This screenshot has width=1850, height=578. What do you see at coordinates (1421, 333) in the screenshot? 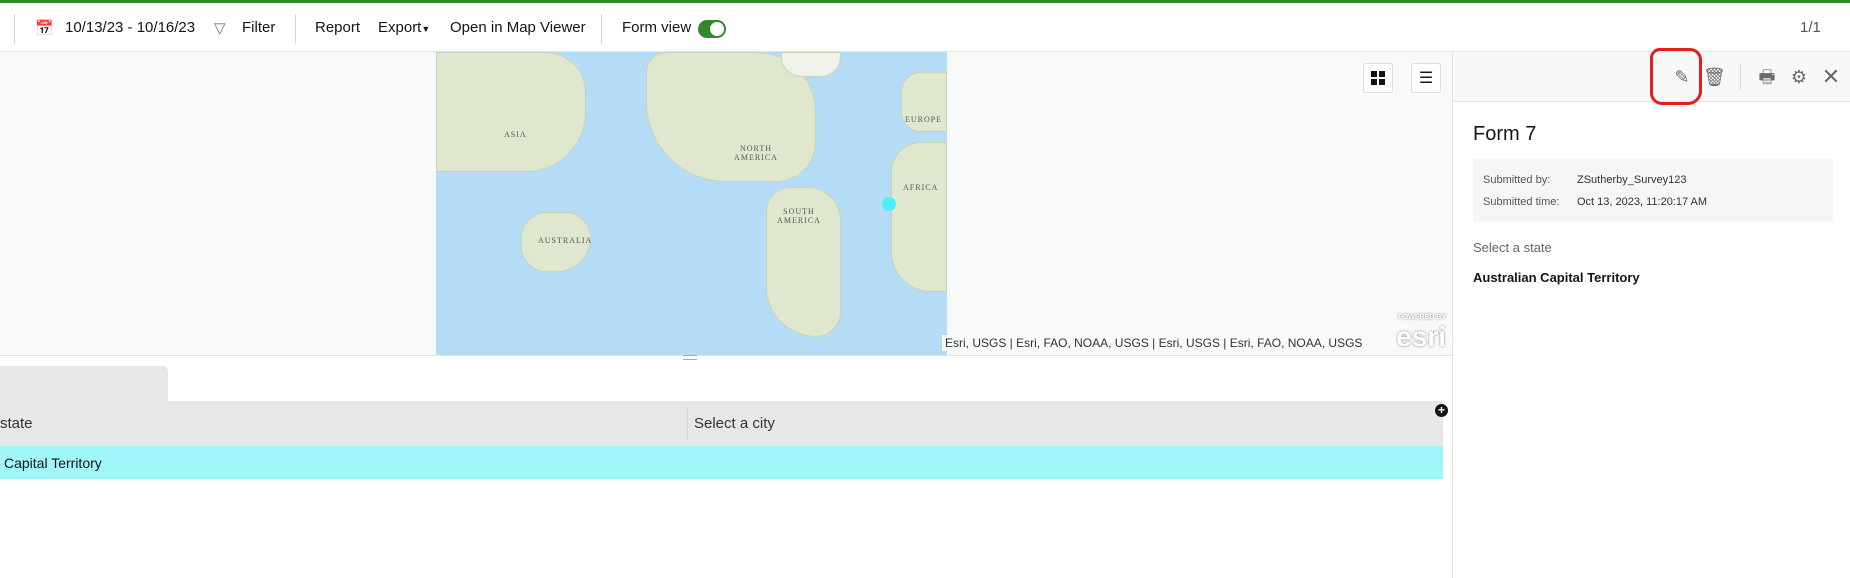
I see `esri-logo: POWERED BY esri` at bounding box center [1421, 333].